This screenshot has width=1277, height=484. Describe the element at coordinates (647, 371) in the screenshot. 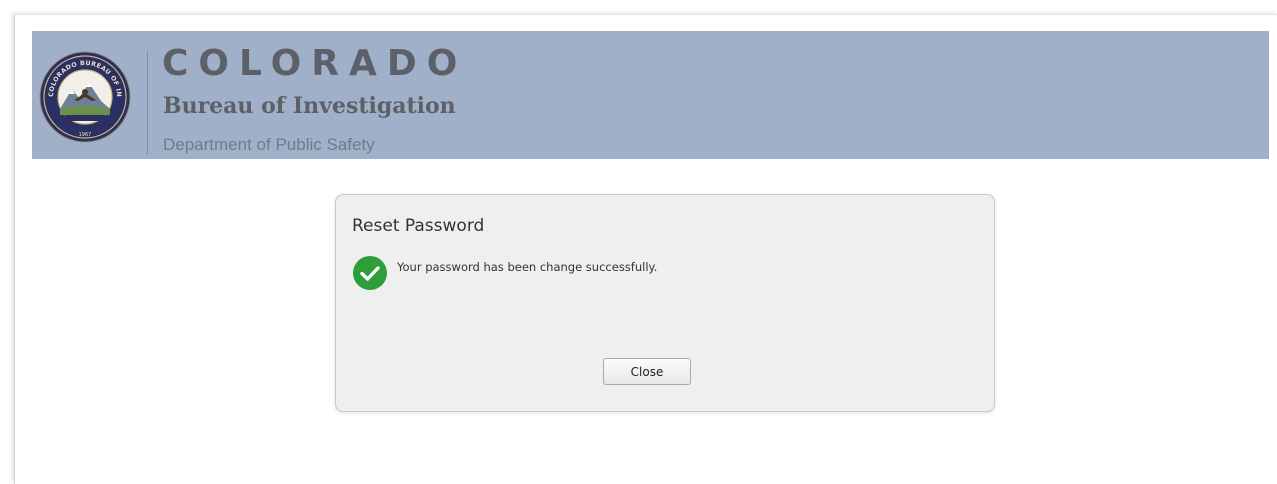

I see `close-button: Close` at that location.